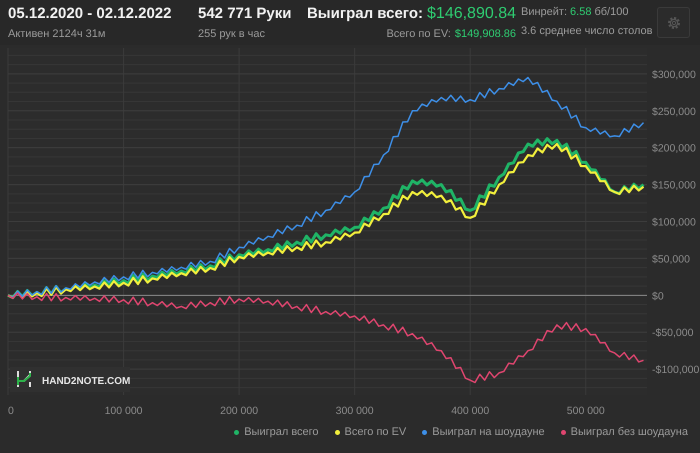 The width and height of the screenshot is (700, 453). What do you see at coordinates (581, 12) in the screenshot?
I see `winrate-value: 6.58` at bounding box center [581, 12].